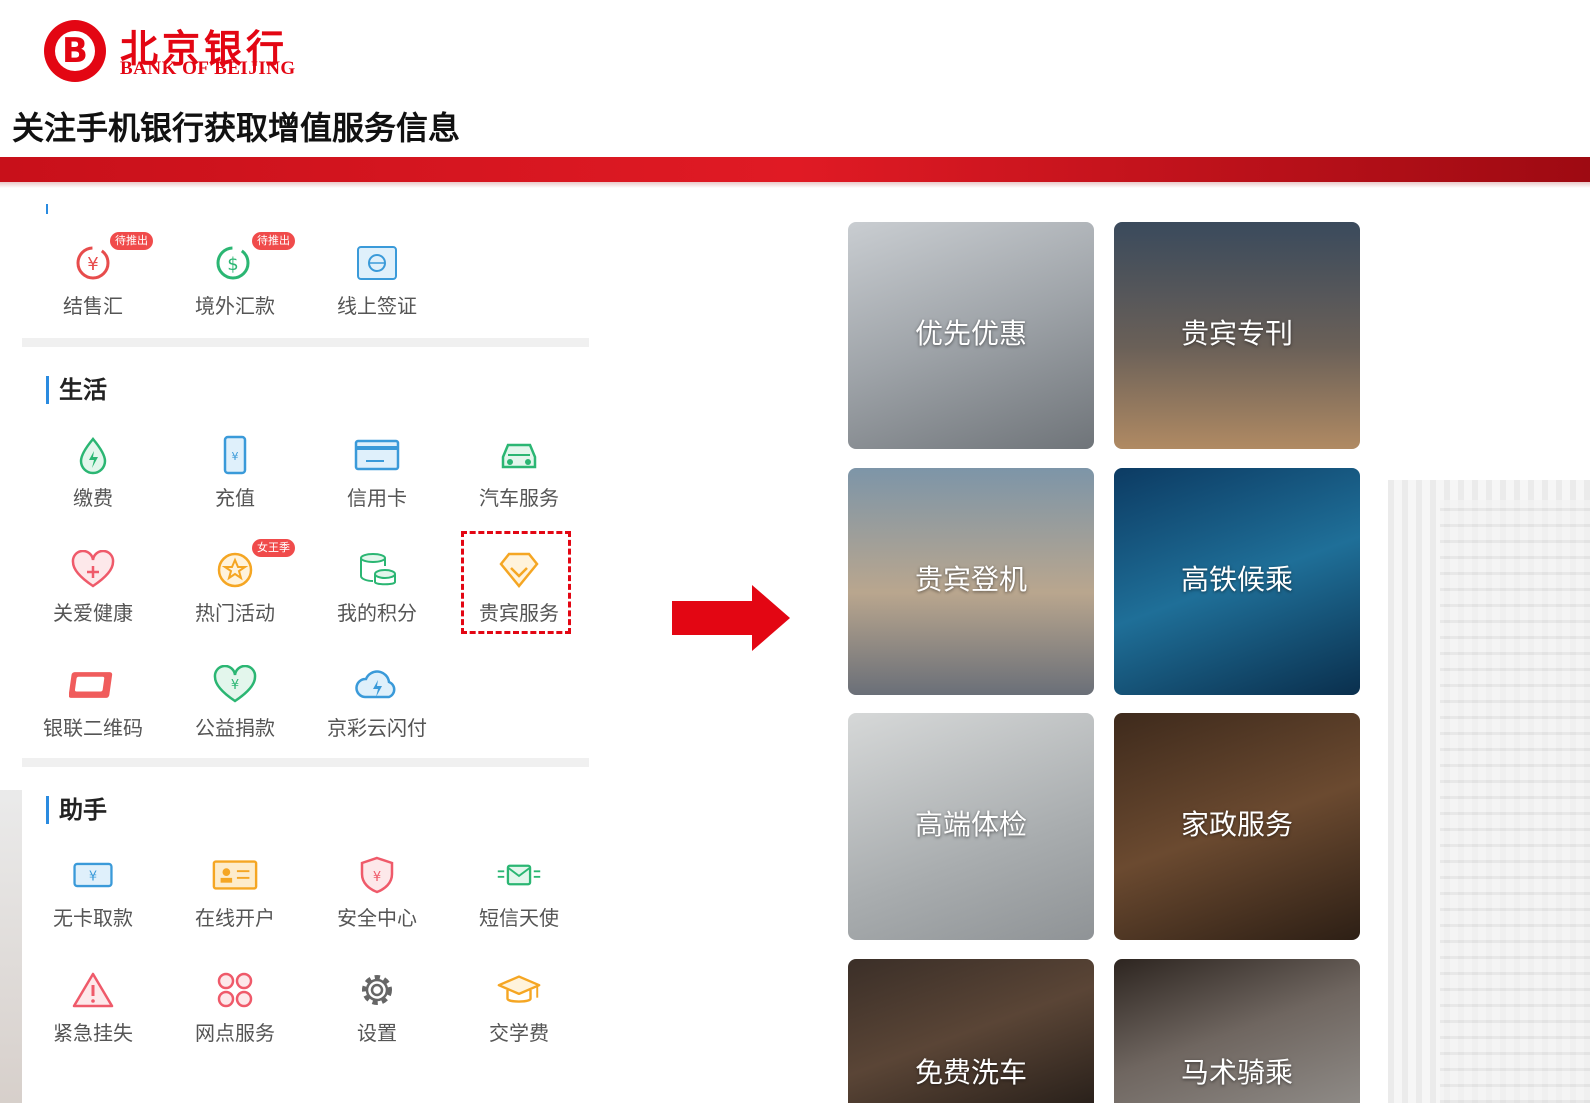 Image resolution: width=1590 pixels, height=1103 pixels. I want to click on sms-icon, so click(519, 875).